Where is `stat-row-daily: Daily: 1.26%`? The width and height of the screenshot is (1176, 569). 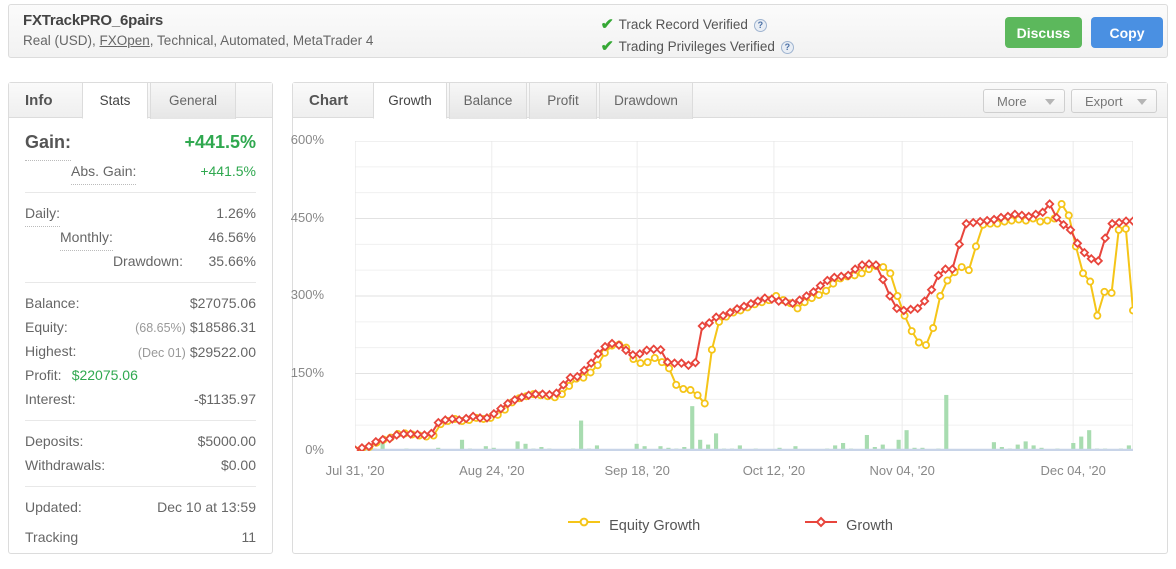
stat-row-daily: Daily: 1.26% is located at coordinates (140, 214).